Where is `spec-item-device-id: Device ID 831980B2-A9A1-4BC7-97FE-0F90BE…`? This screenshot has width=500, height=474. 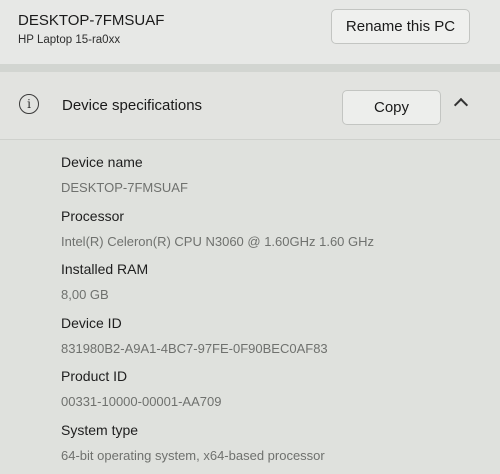
spec-item-device-id: Device ID 831980B2-A9A1-4BC7-97FE-0F90BE… is located at coordinates (276, 334).